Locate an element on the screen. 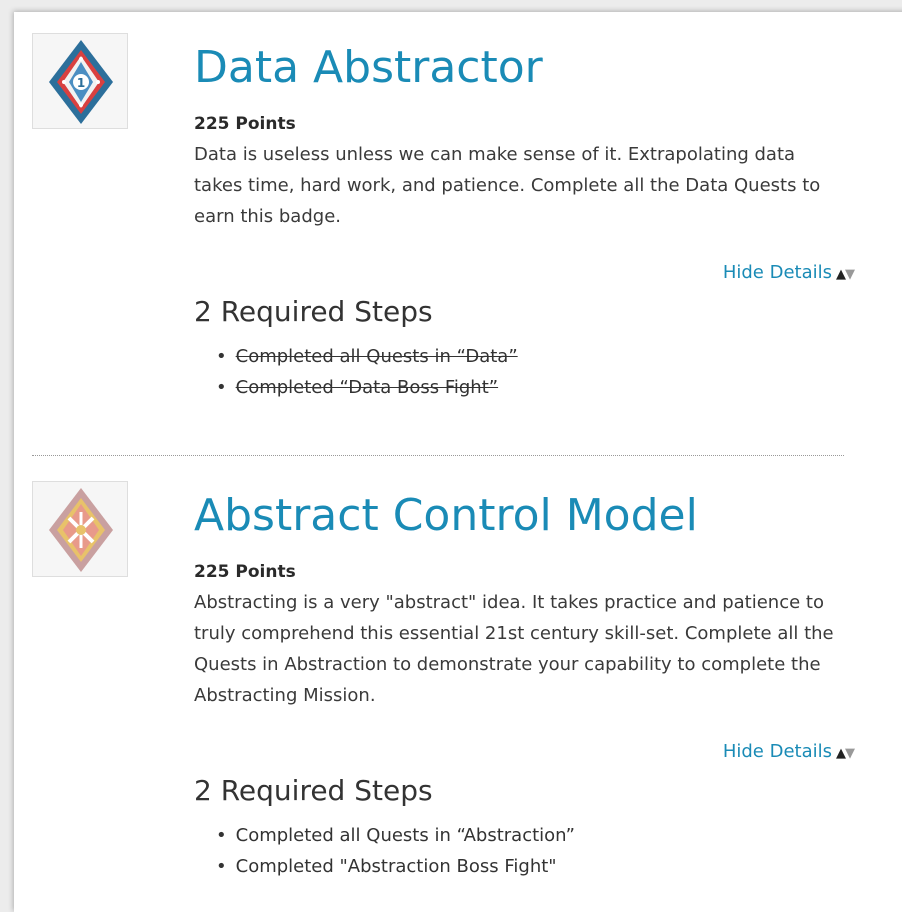 The width and height of the screenshot is (902, 912). step-label: Completed all Quests in “Abstraction” is located at coordinates (405, 835).